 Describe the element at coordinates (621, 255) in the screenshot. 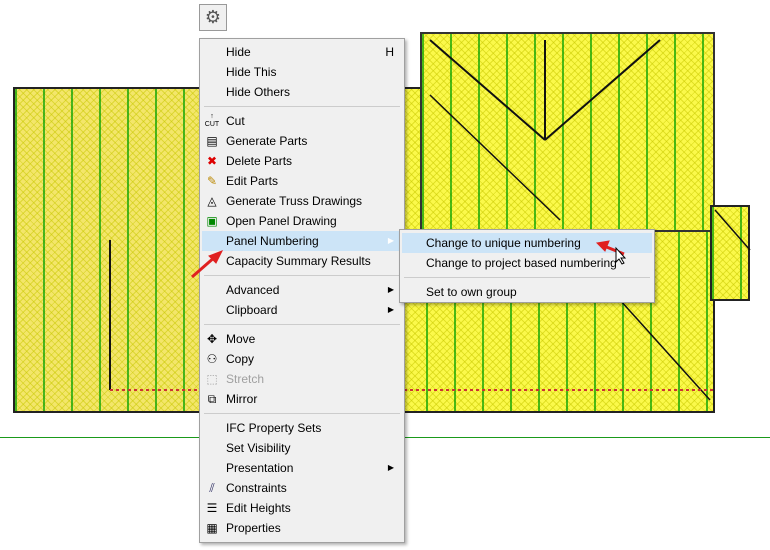

I see `mouse-cursor-icon` at that location.